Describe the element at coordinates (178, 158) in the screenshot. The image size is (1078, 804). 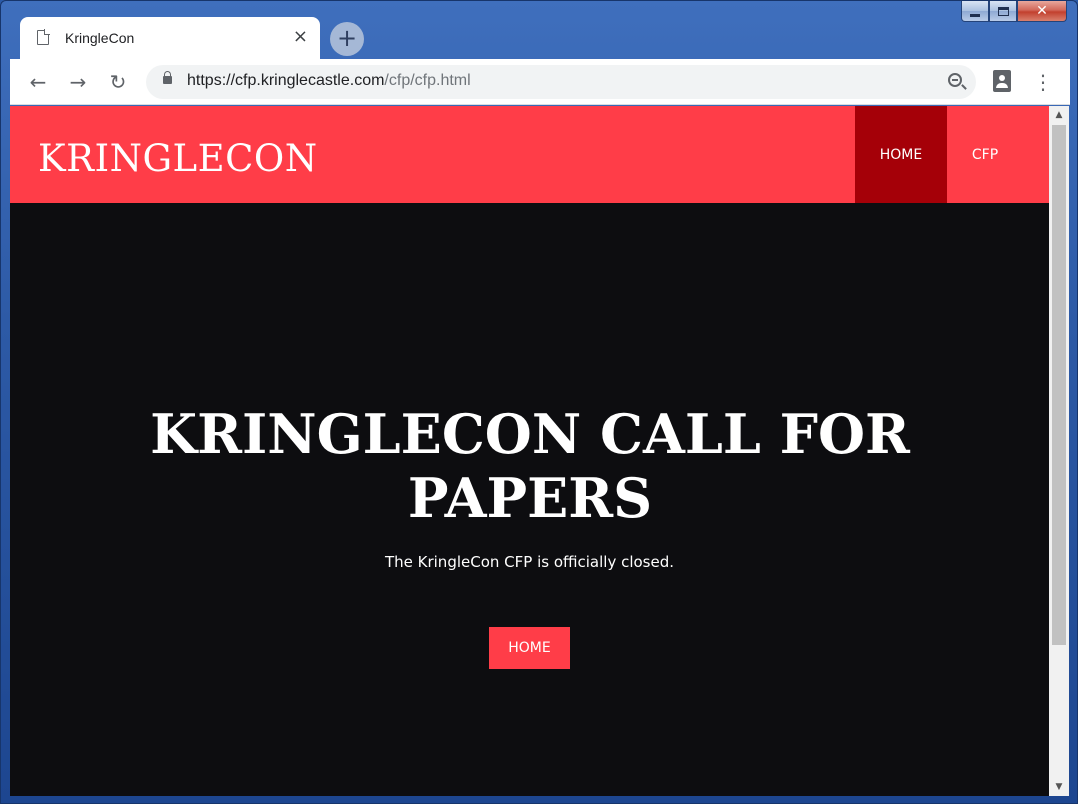
I see `site-brand: KRINGLECON` at that location.